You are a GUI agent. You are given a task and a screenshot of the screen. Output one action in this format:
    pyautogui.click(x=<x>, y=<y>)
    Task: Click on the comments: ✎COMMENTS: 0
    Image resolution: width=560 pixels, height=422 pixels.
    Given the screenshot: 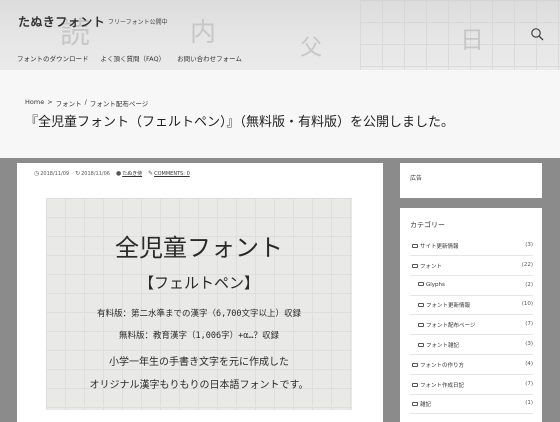 What is the action you would take?
    pyautogui.click(x=169, y=173)
    